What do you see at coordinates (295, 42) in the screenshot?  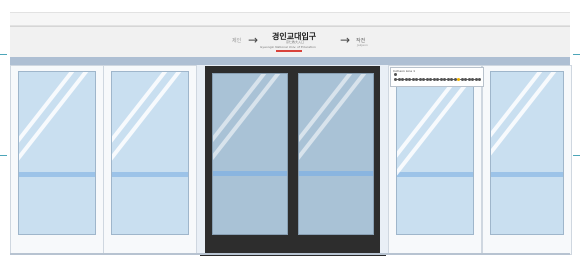 I see `station-name-hanja: 京仁教大入口` at bounding box center [295, 42].